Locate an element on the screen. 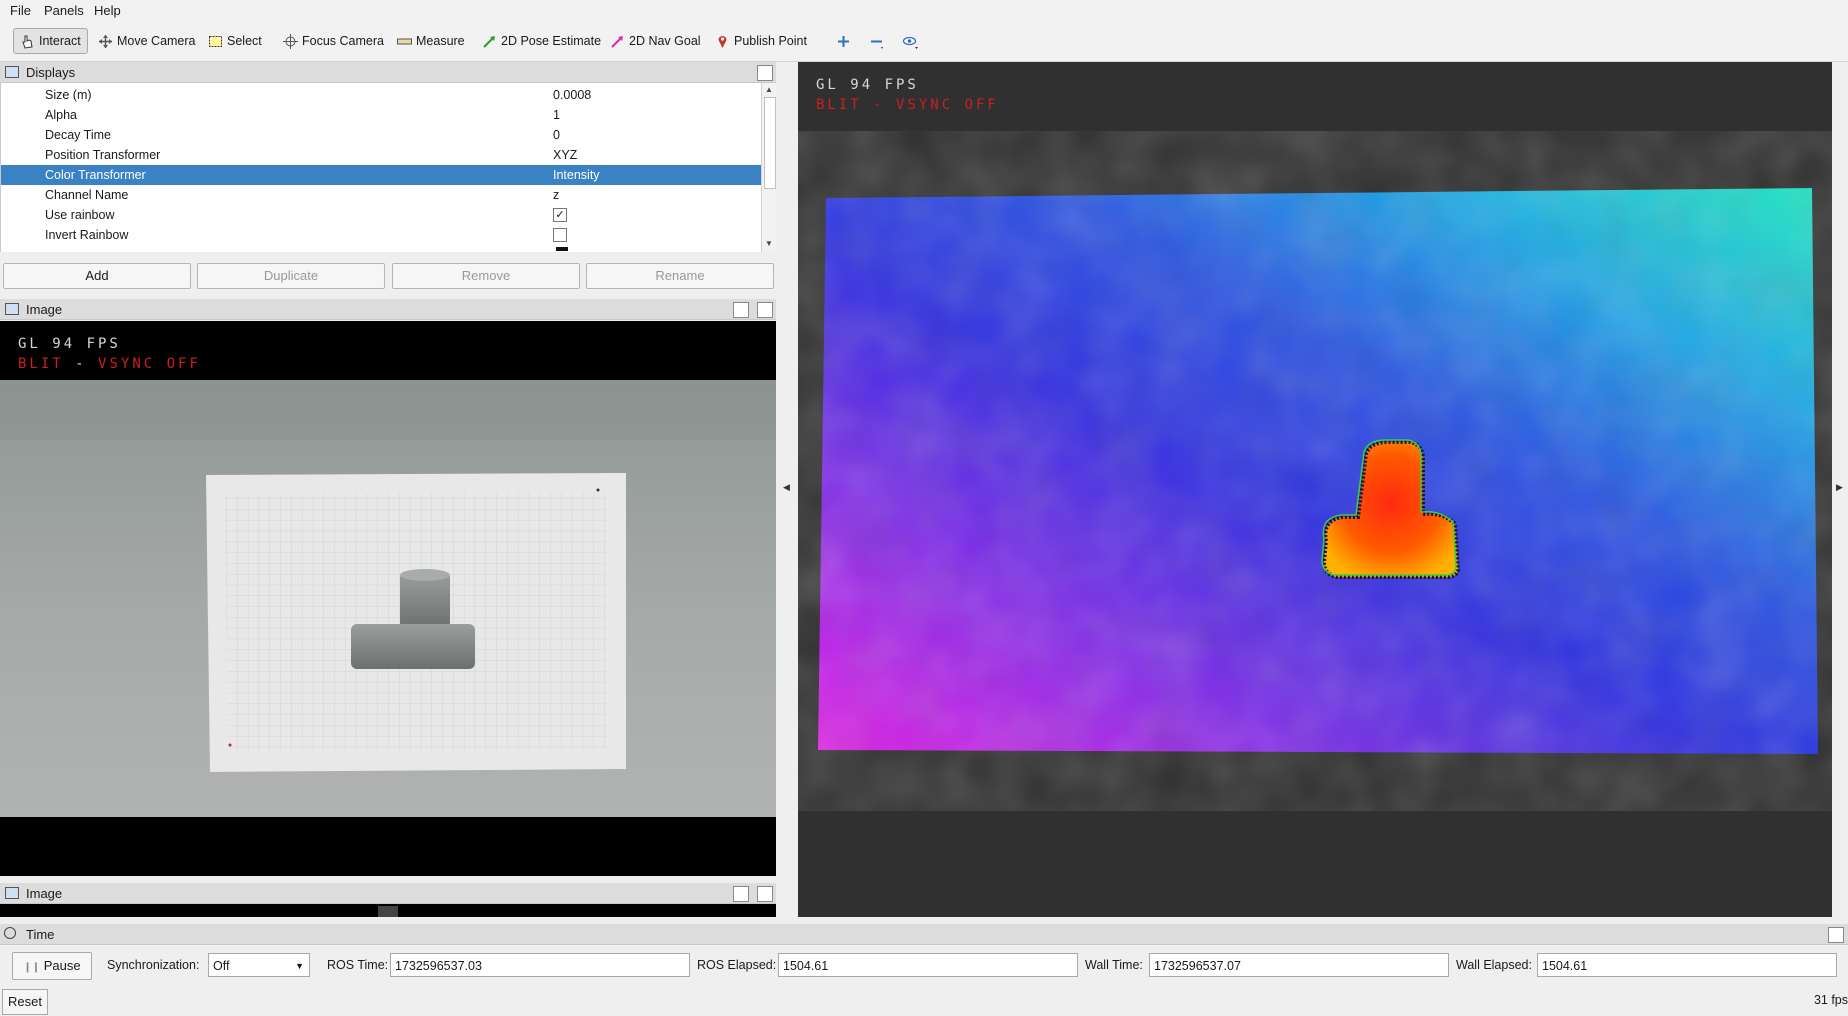 This screenshot has width=1848, height=1016. wall-time-field: 1732596537.07 is located at coordinates (1299, 965).